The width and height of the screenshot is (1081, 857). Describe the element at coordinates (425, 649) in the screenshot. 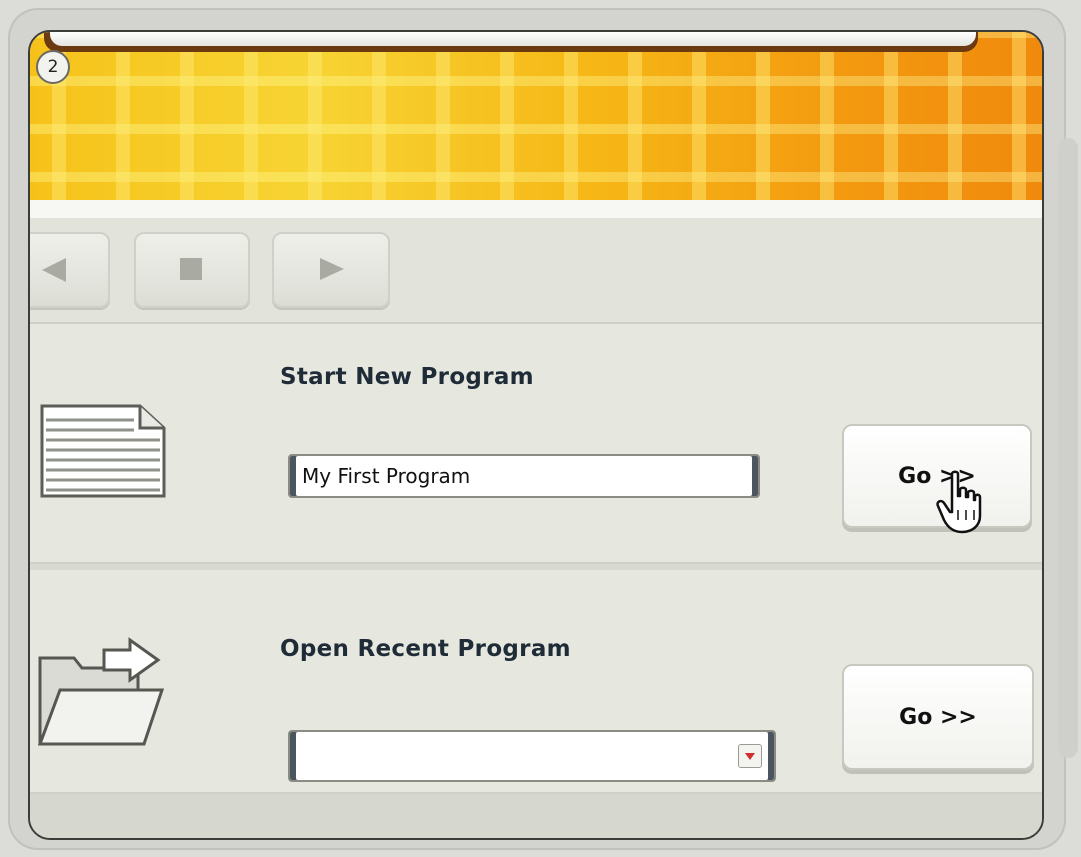

I see `open-recent-title: Open Recent Program` at that location.